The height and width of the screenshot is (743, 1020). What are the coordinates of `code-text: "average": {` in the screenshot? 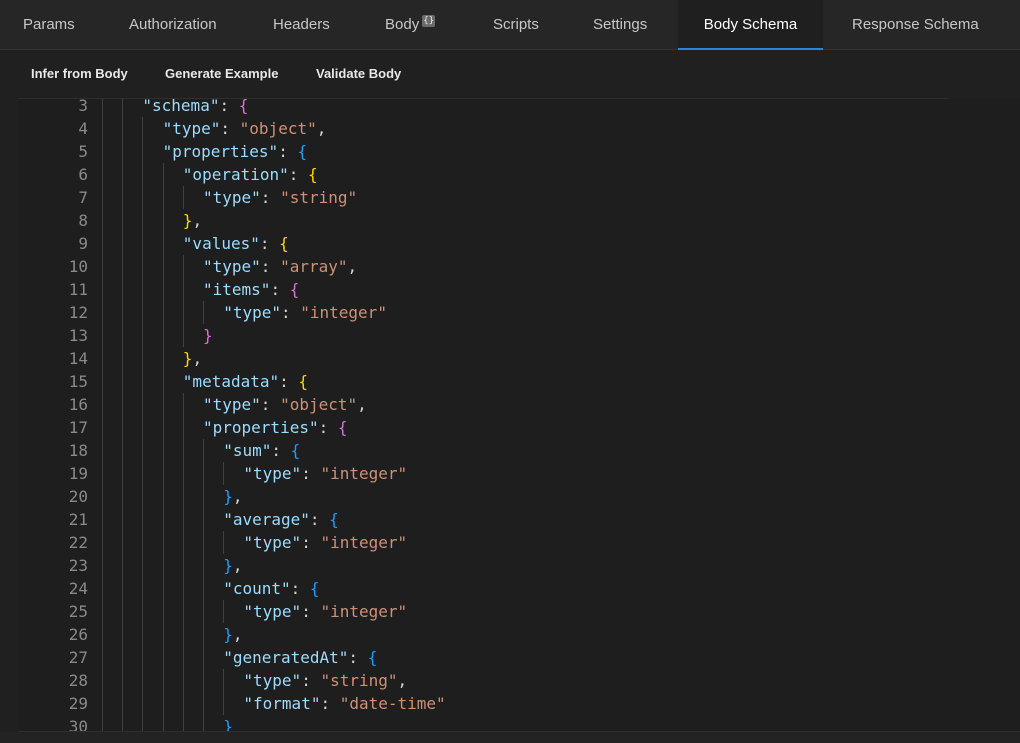 It's located at (281, 519).